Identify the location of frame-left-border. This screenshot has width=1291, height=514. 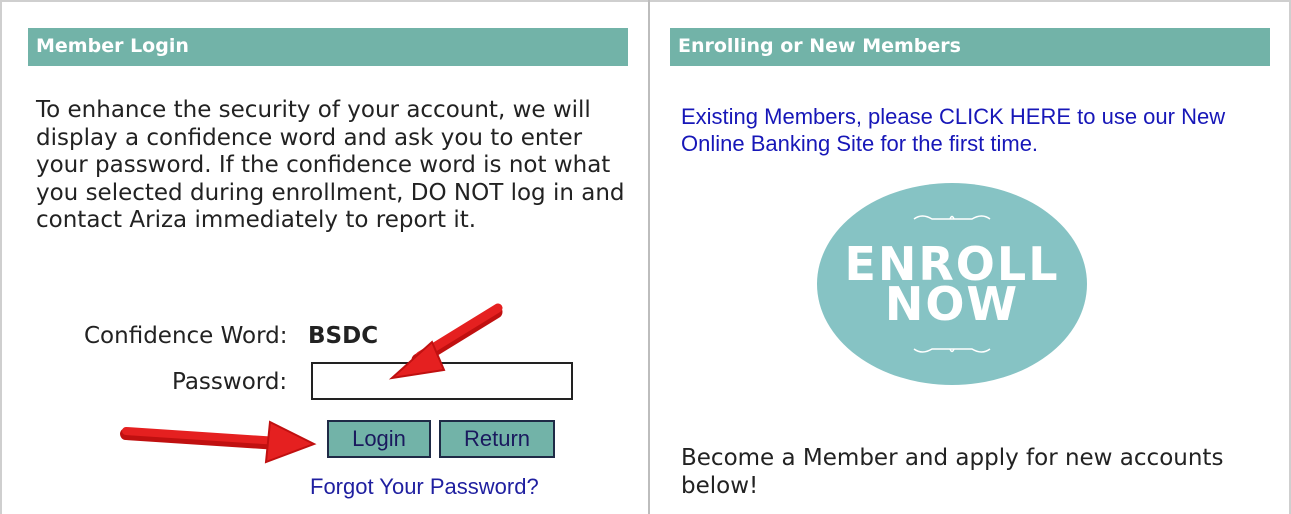
(1, 257).